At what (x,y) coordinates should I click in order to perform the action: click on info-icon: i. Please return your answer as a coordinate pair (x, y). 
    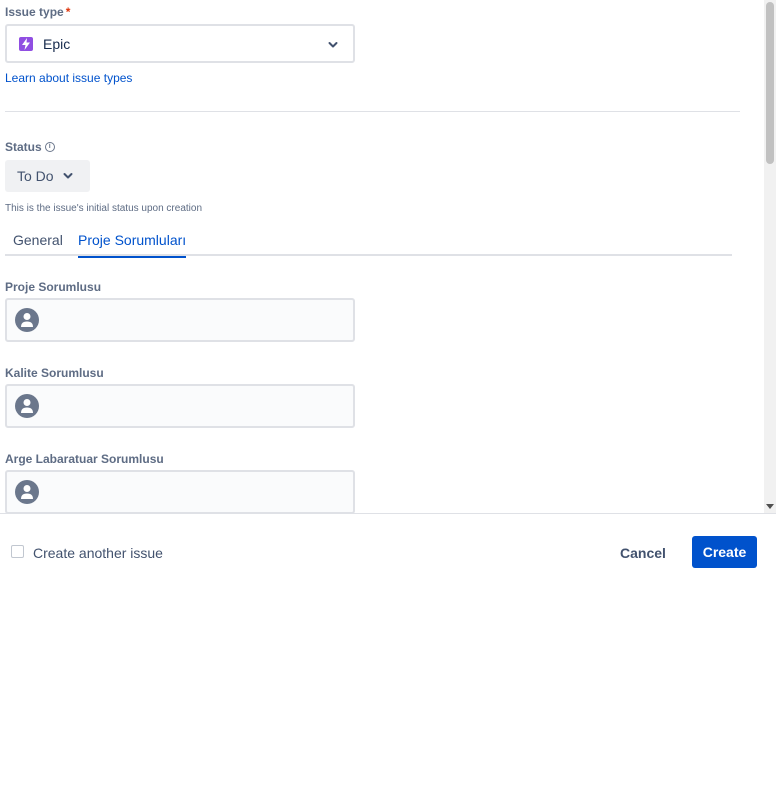
    Looking at the image, I should click on (49, 147).